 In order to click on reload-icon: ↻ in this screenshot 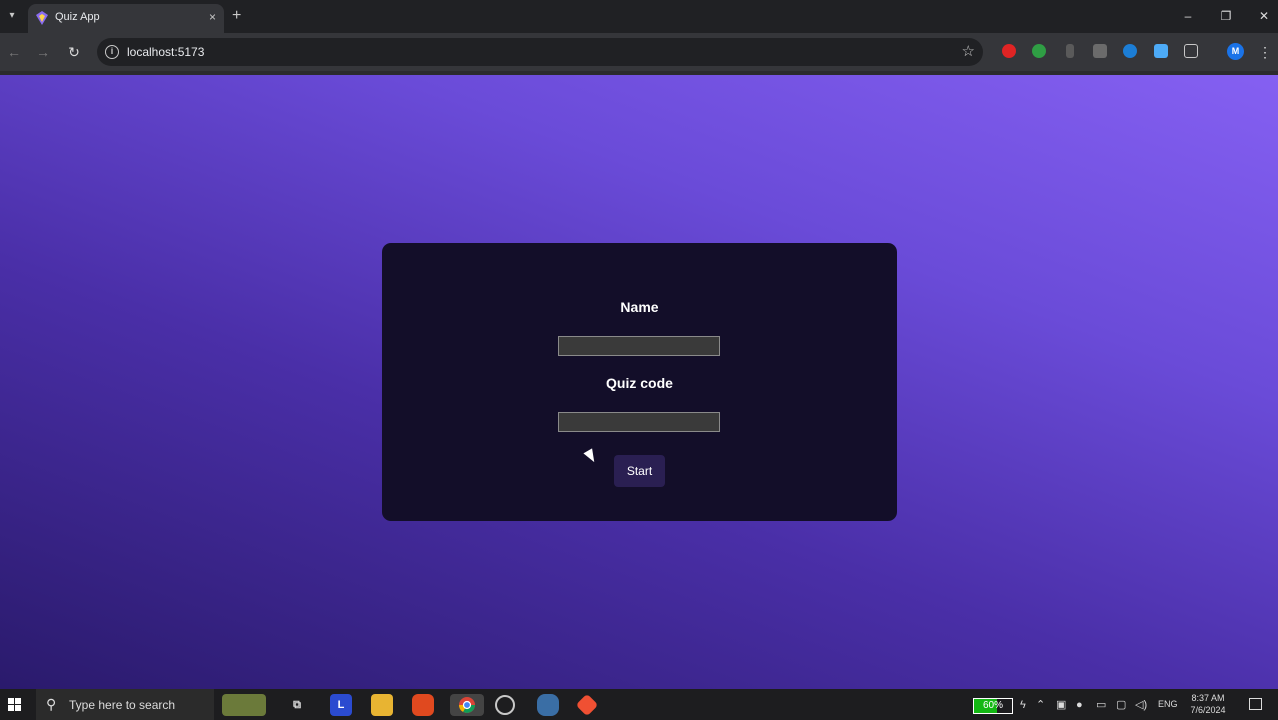, I will do `click(74, 52)`.